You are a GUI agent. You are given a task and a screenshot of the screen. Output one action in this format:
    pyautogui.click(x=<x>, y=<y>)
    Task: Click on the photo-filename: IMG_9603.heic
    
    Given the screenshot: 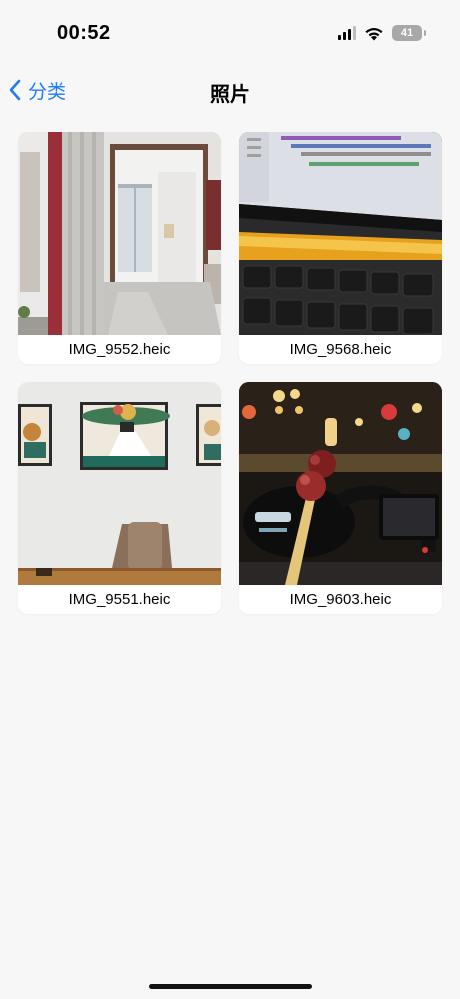 What is the action you would take?
    pyautogui.click(x=340, y=599)
    